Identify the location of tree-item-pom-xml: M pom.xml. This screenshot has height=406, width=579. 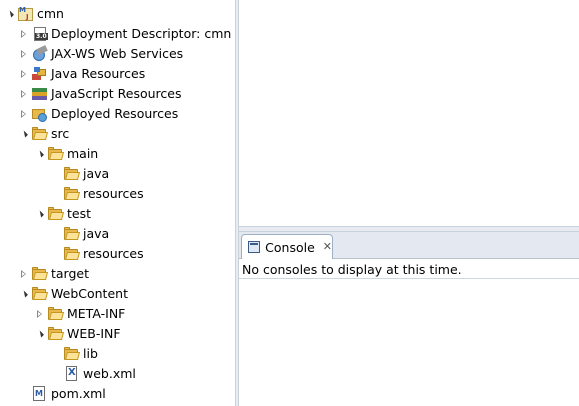
(68, 394).